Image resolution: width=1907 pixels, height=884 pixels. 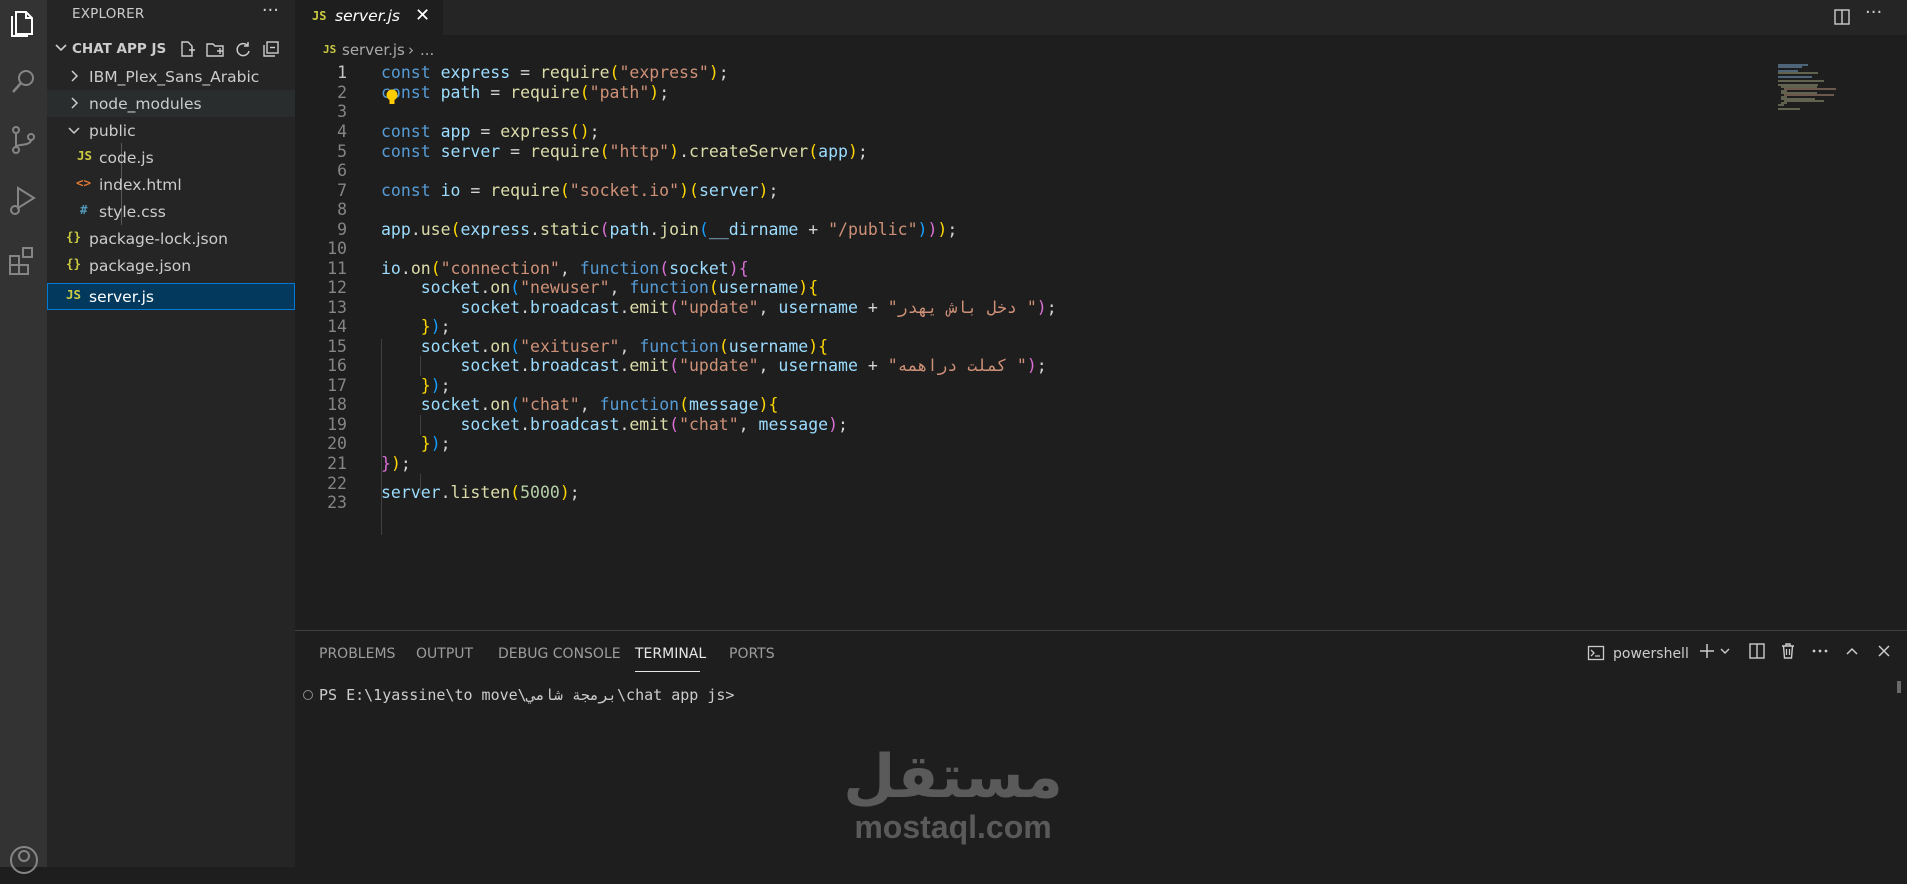 I want to click on line-number: 5, so click(x=342, y=151).